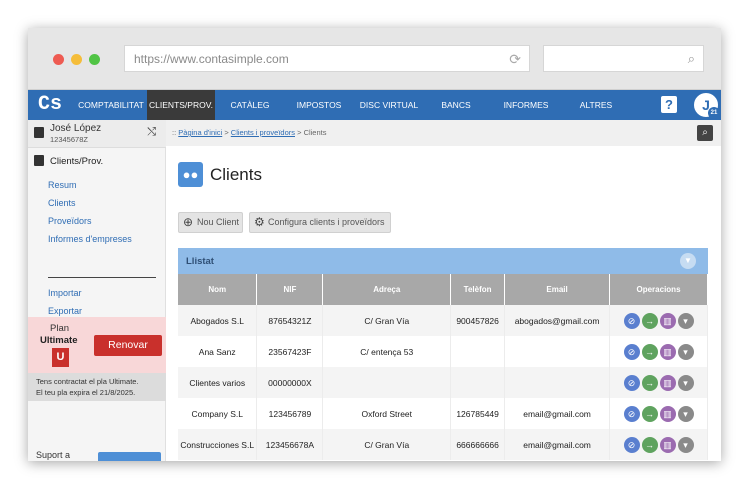  I want to click on column-header-email: Email, so click(557, 289).